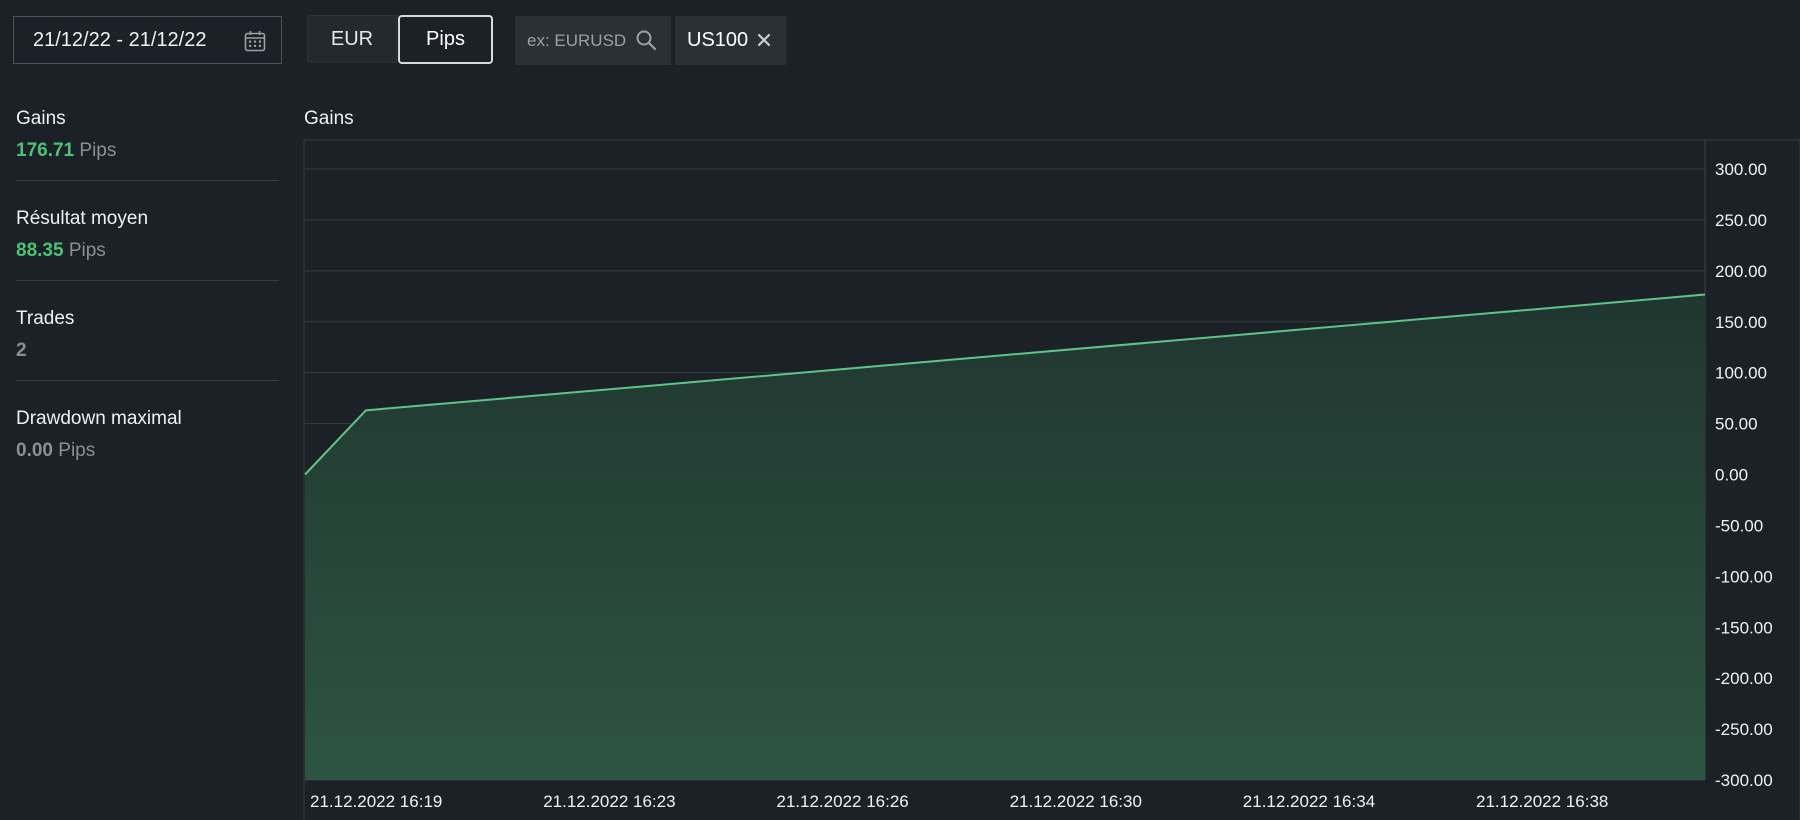  What do you see at coordinates (1741, 373) in the screenshot?
I see `y-tick-label: 100.00` at bounding box center [1741, 373].